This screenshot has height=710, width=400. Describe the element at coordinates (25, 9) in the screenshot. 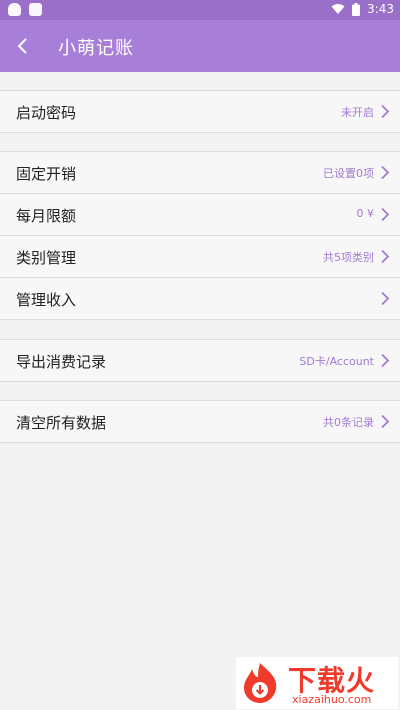

I see `notification-icons` at that location.